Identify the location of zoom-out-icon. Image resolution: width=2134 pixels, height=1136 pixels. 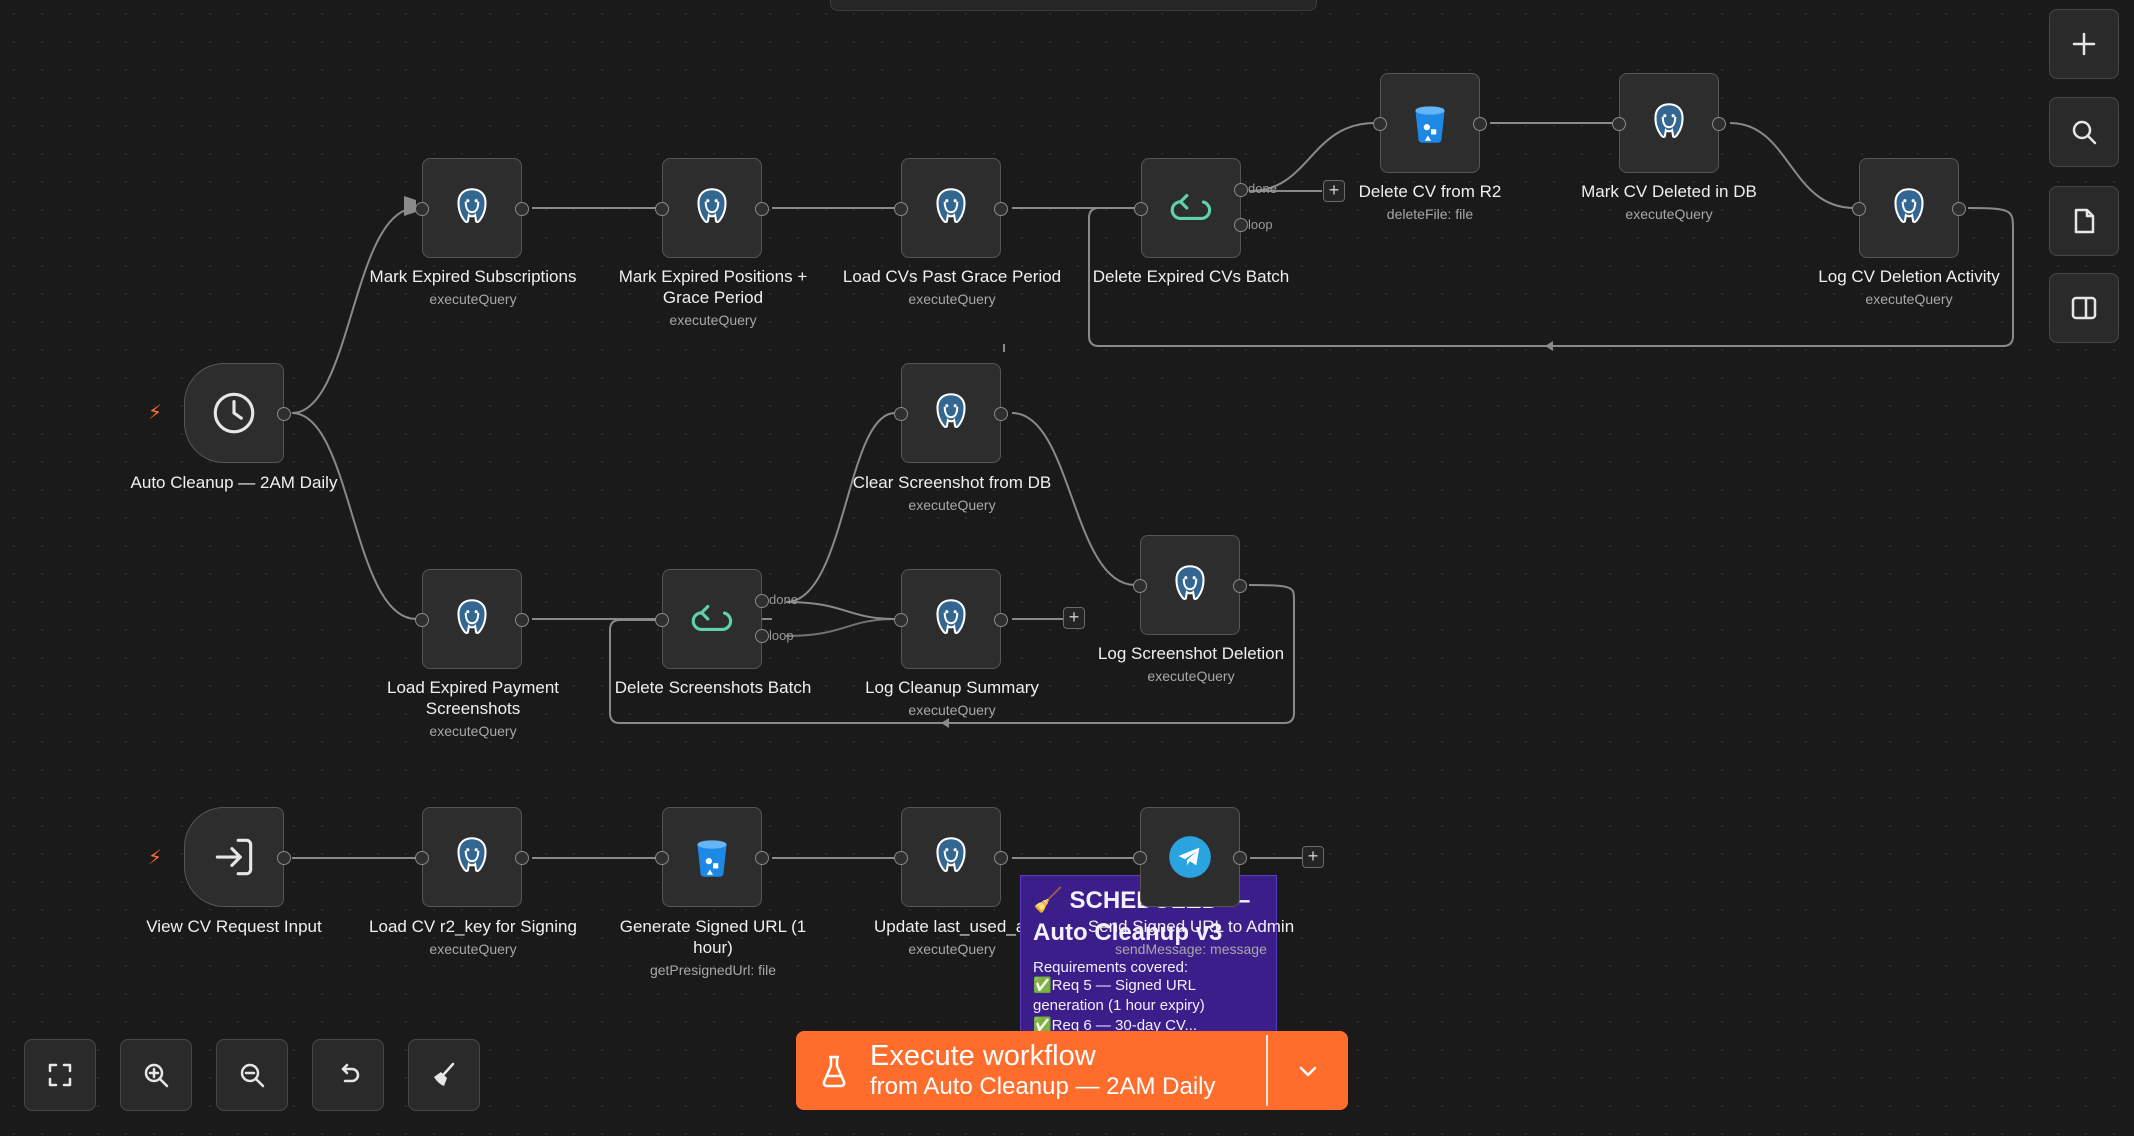
(252, 1075).